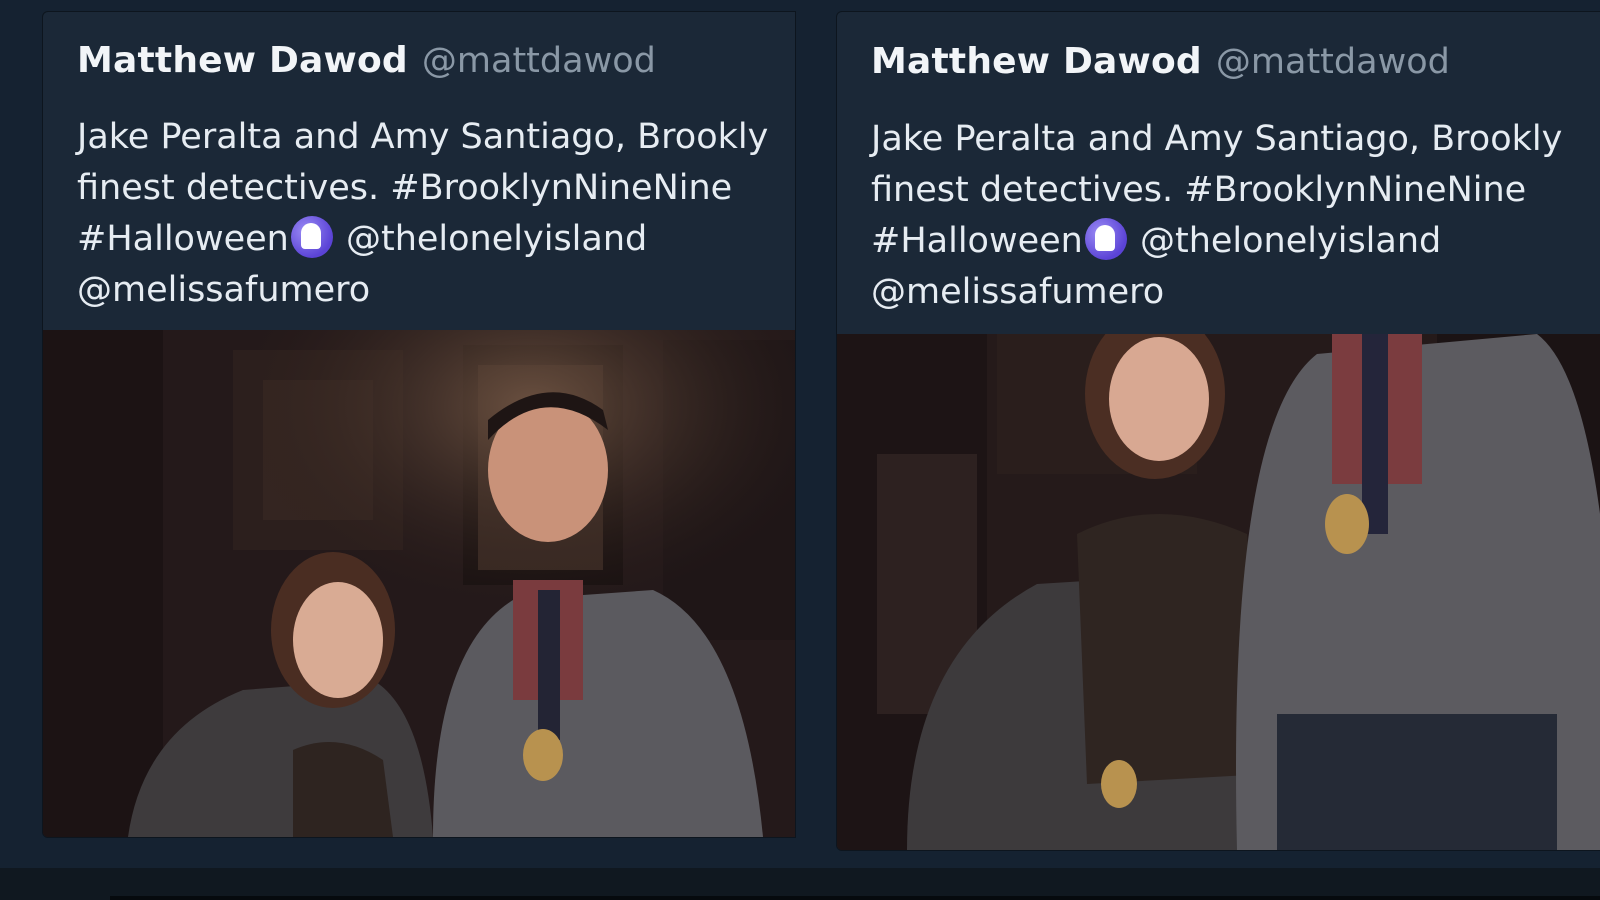 This screenshot has height=900, width=1600. I want to click on divider, so click(855, 898).